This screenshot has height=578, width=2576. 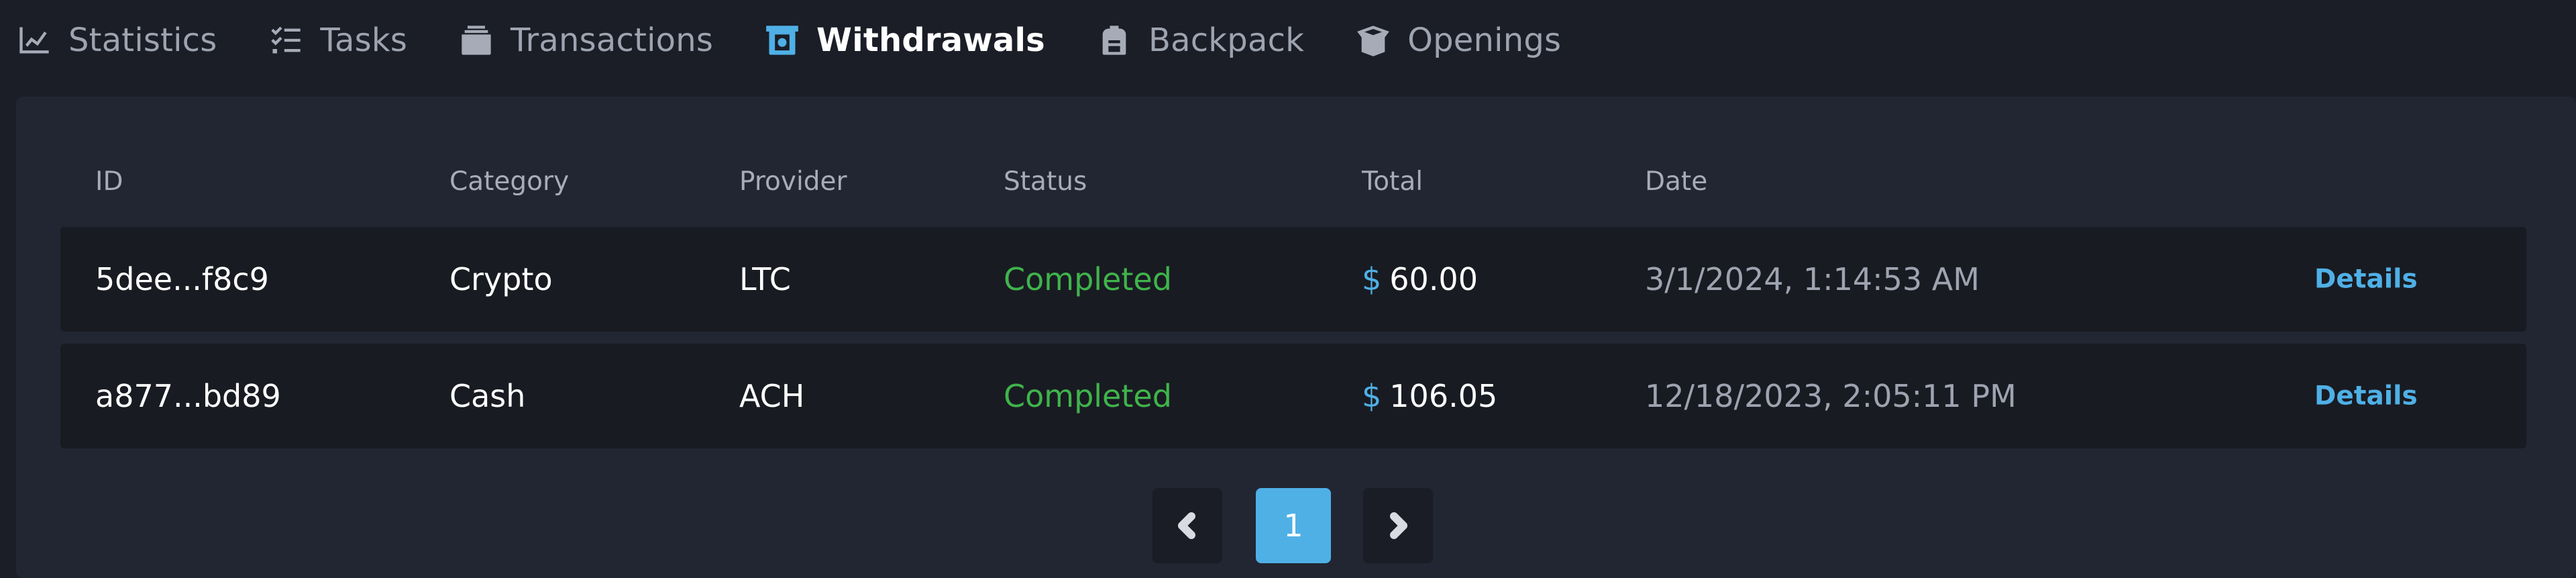 I want to click on tab-tasks: Tasks, so click(x=336, y=41).